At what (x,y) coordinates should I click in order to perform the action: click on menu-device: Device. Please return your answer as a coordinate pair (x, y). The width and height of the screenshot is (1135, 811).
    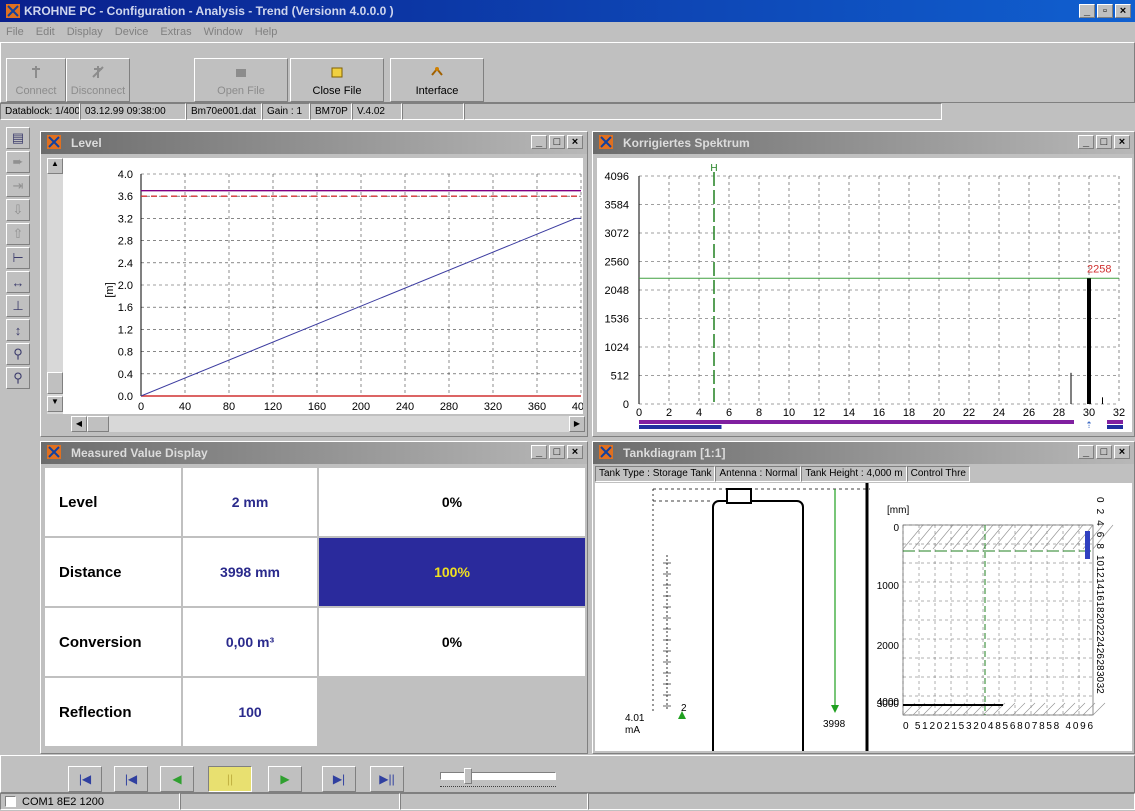
    Looking at the image, I should click on (132, 32).